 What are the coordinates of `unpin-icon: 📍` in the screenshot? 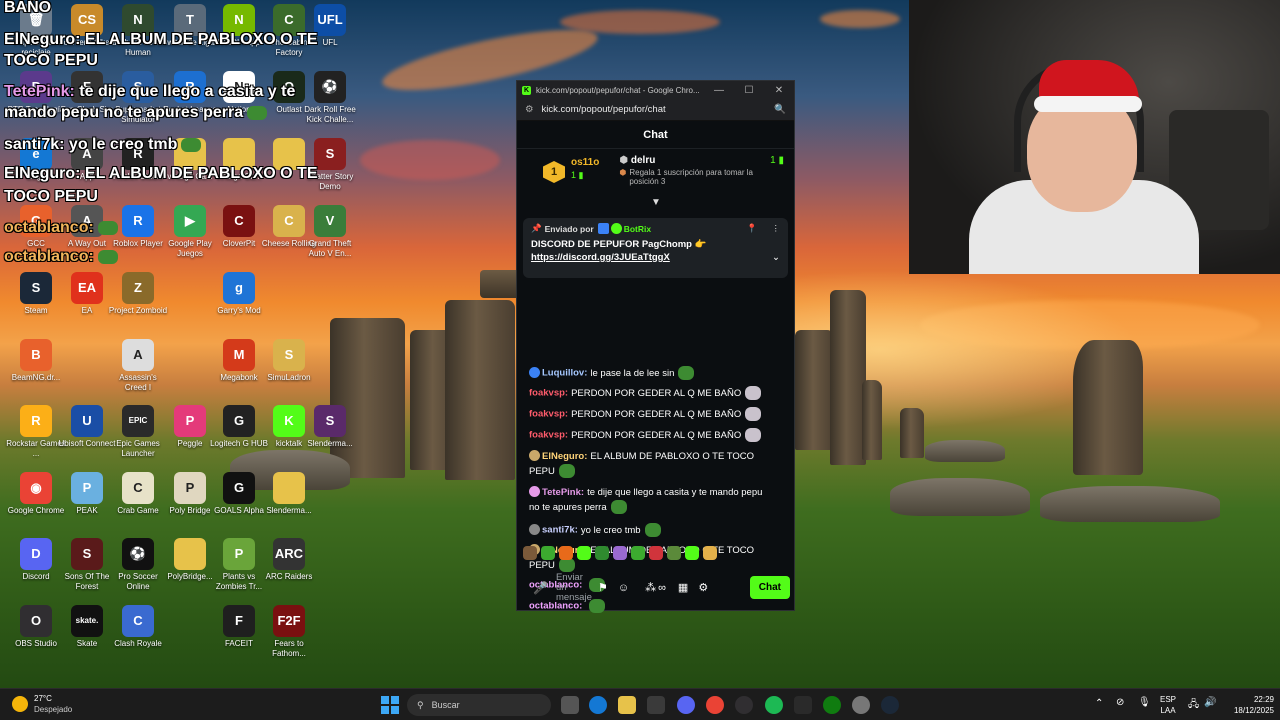 It's located at (752, 228).